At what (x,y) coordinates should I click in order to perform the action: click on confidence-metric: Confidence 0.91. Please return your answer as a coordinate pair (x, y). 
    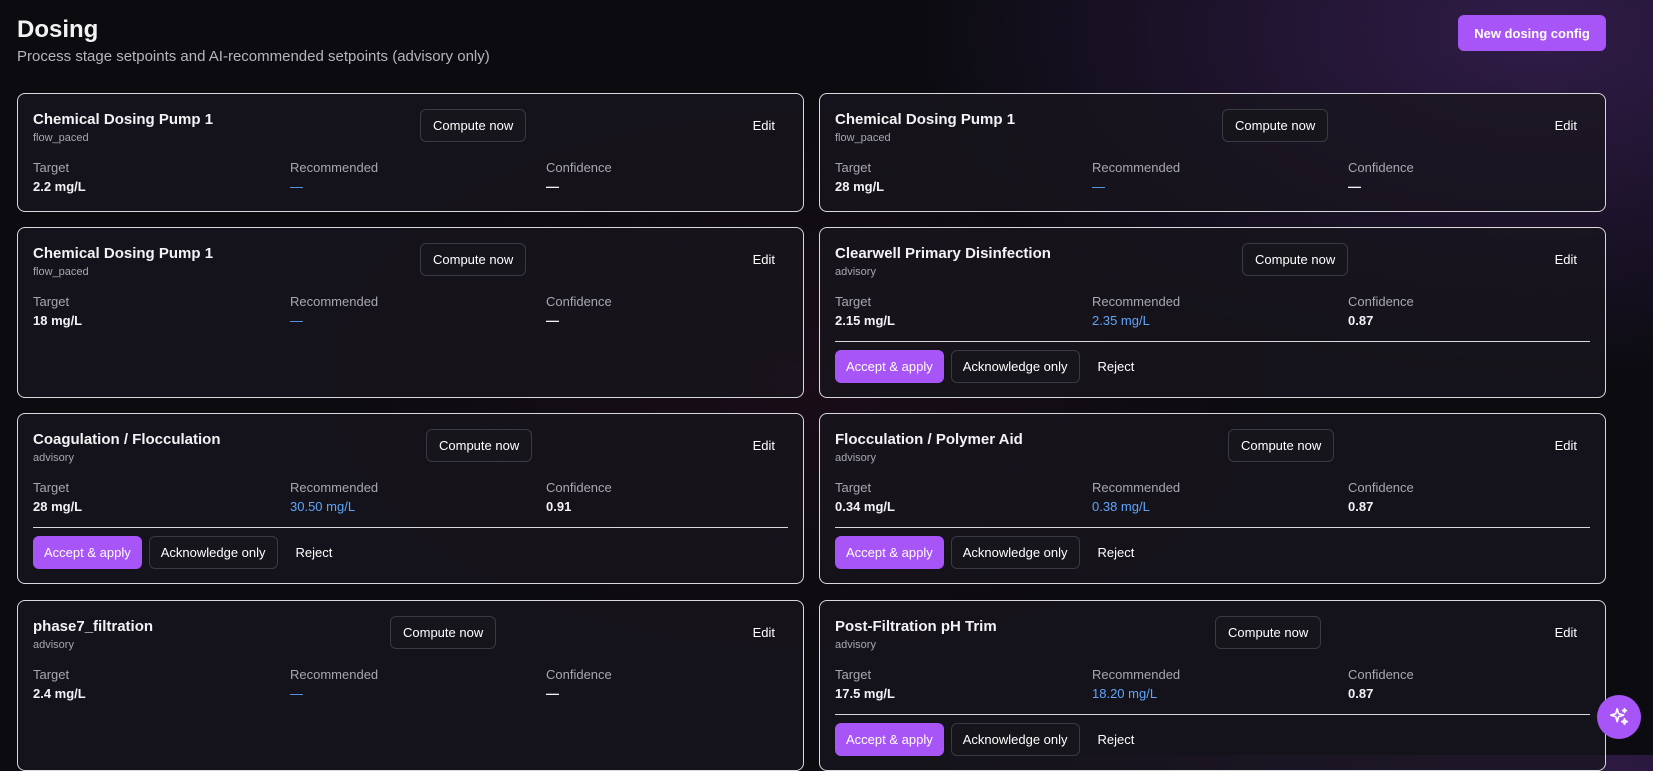
    Looking at the image, I should click on (579, 497).